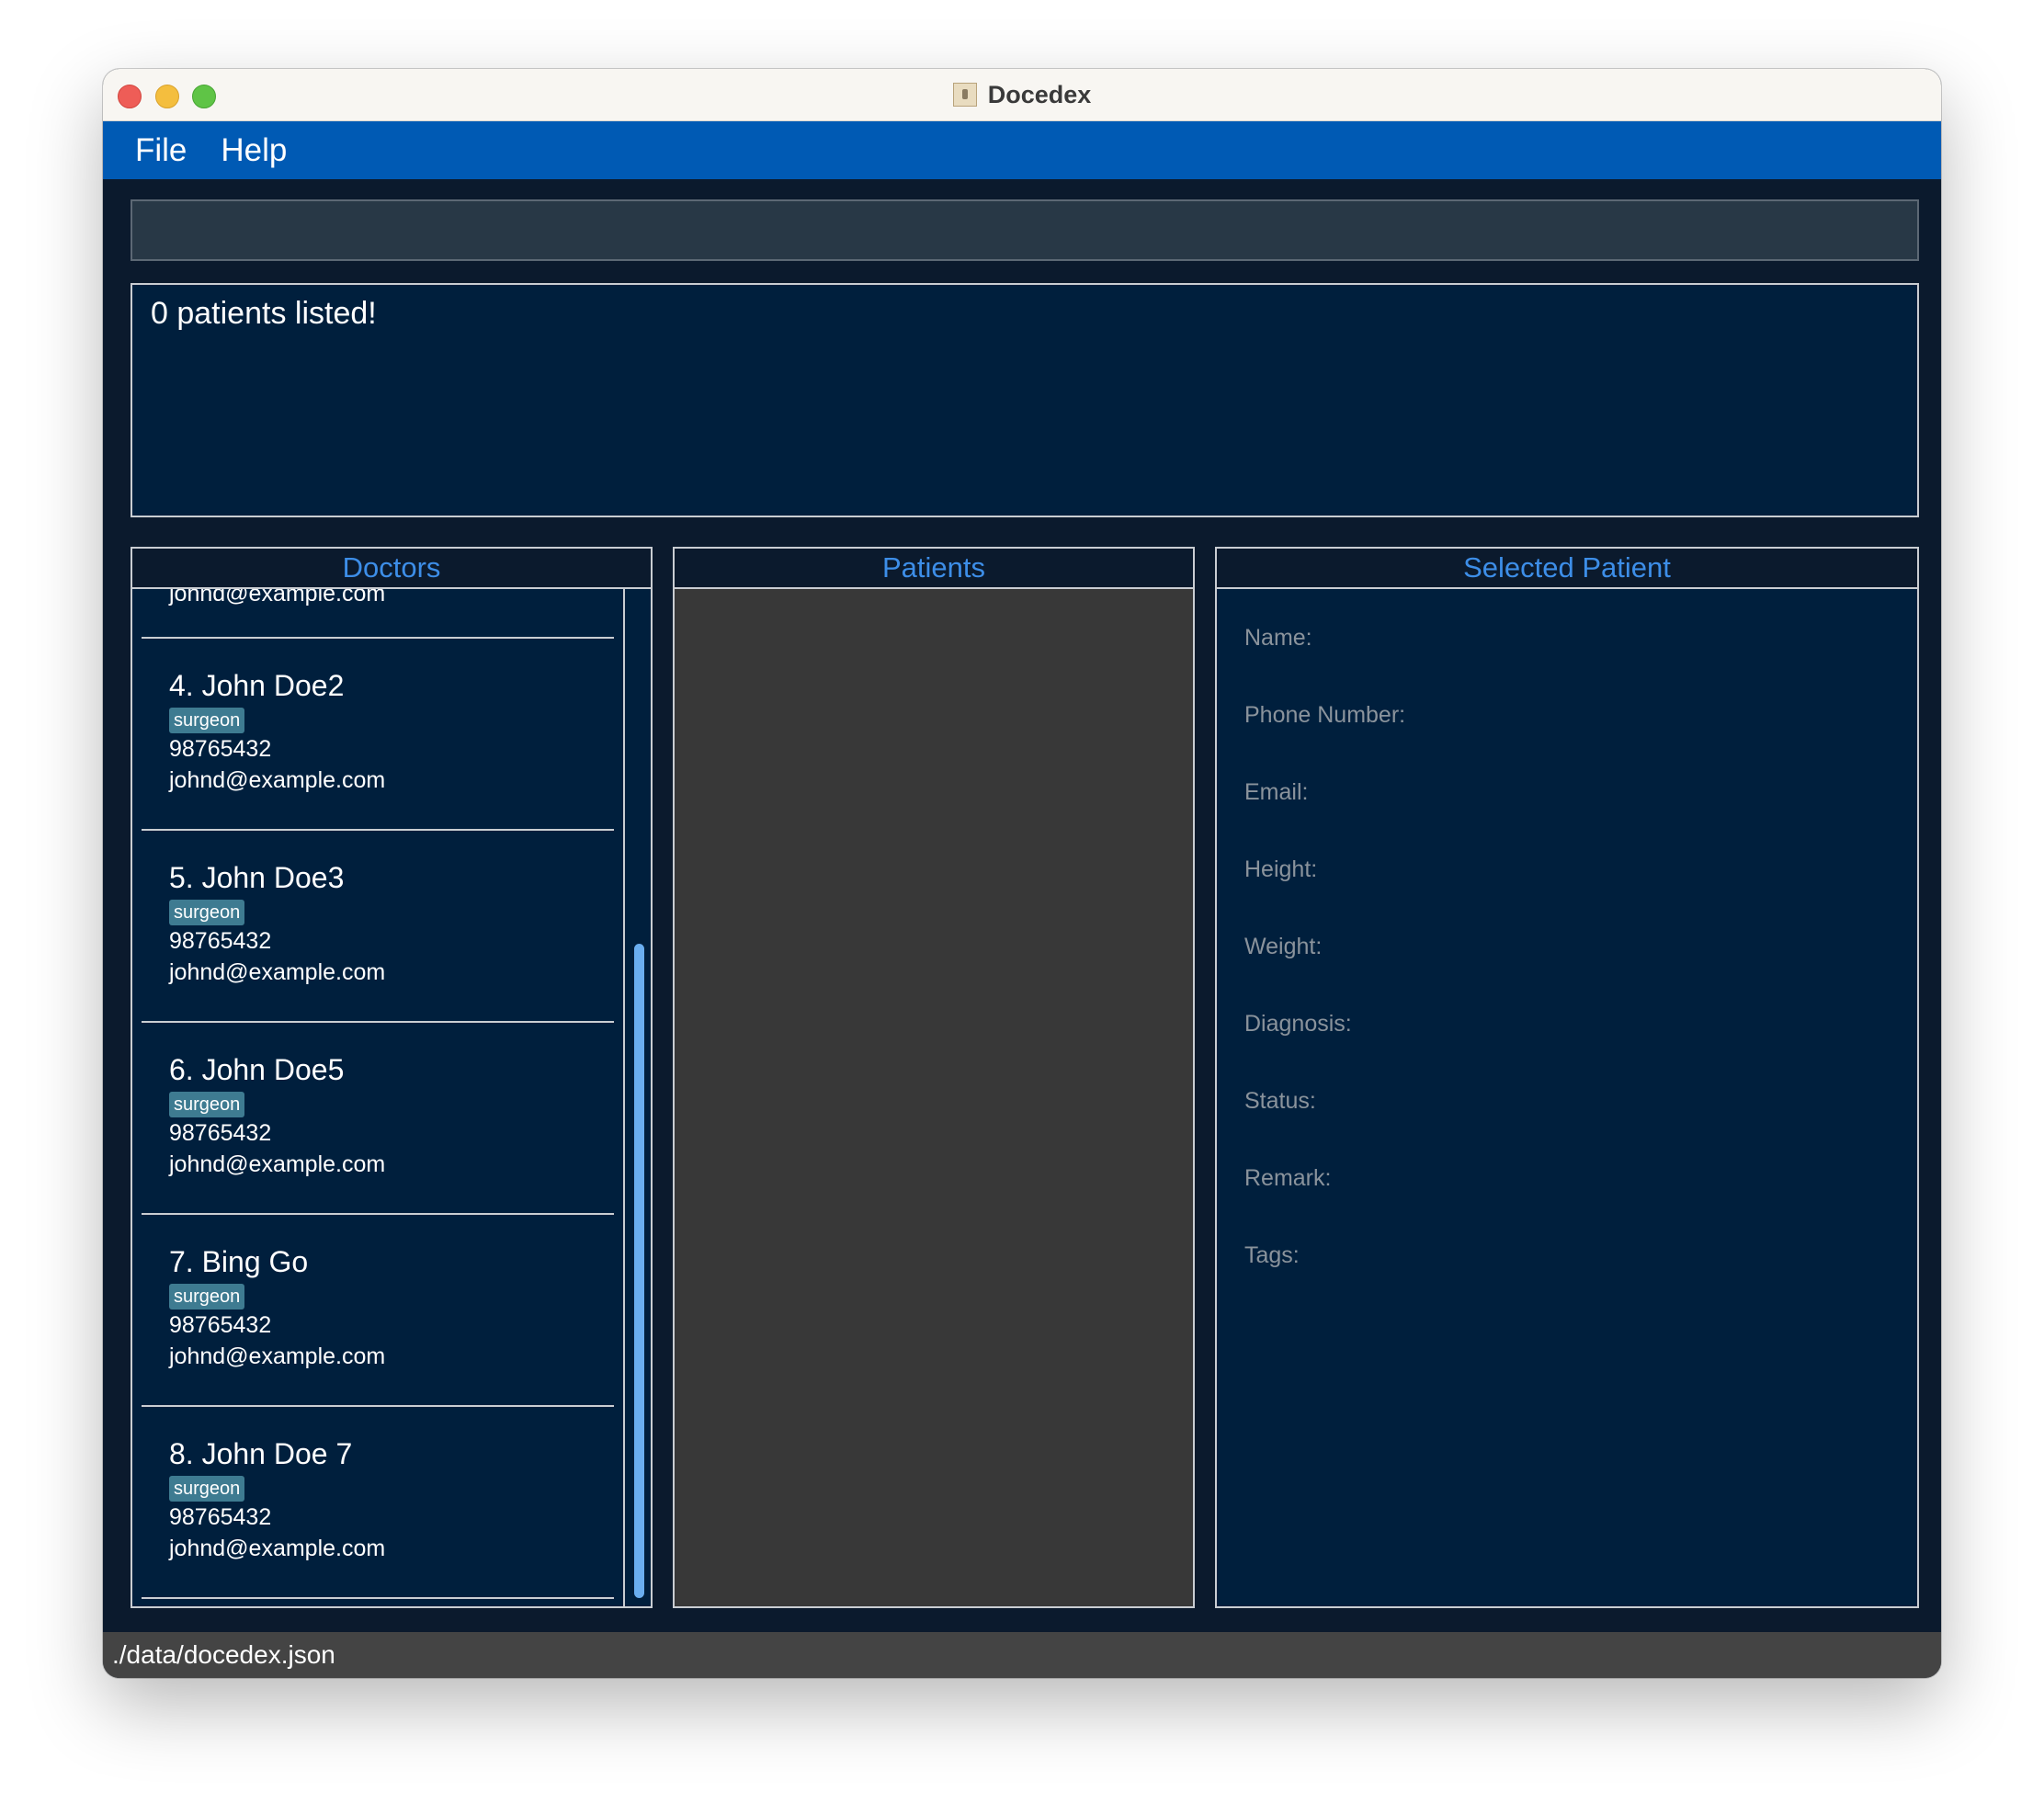 The width and height of the screenshot is (2044, 1814). I want to click on menu-file: File, so click(161, 150).